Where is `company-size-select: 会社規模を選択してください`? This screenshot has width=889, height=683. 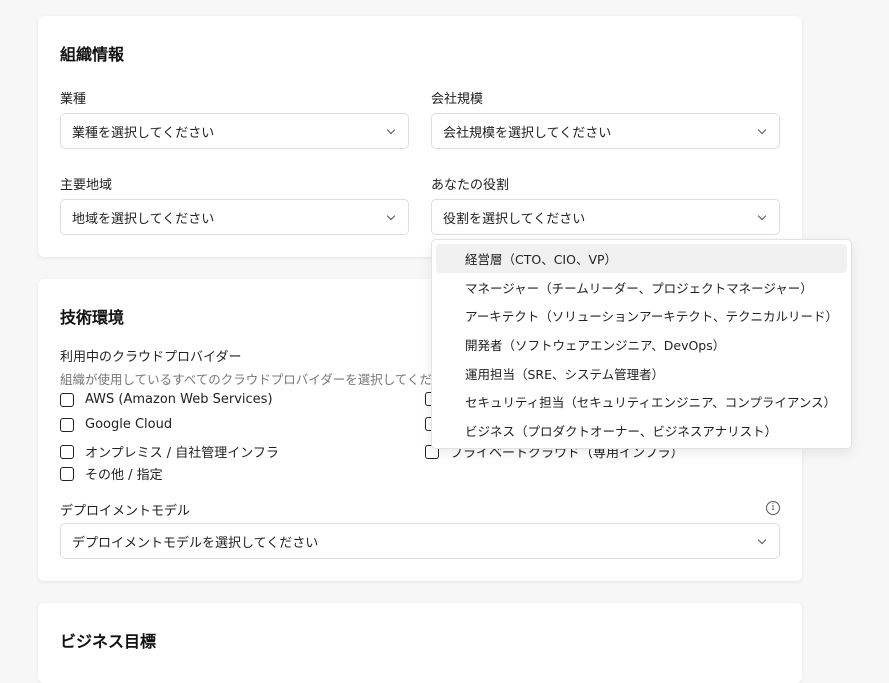
company-size-select: 会社規模を選択してください is located at coordinates (605, 131).